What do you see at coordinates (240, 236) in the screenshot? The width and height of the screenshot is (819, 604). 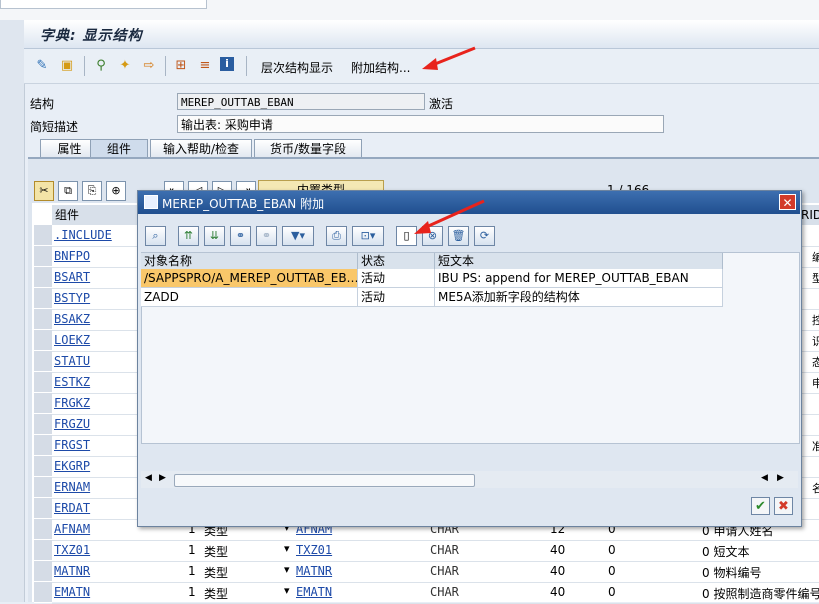 I see `find-icon: ⚭` at bounding box center [240, 236].